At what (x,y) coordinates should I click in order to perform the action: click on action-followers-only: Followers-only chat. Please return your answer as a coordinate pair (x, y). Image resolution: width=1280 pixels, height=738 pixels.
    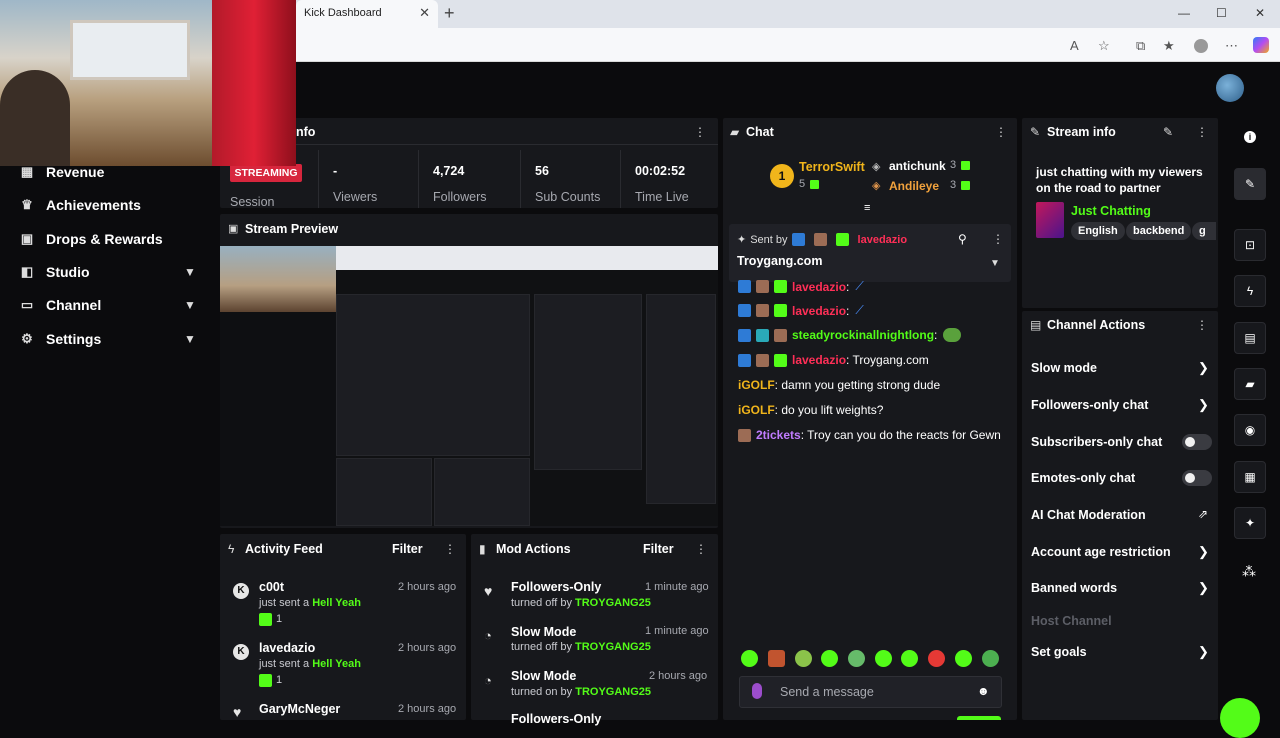
    Looking at the image, I should click on (1089, 405).